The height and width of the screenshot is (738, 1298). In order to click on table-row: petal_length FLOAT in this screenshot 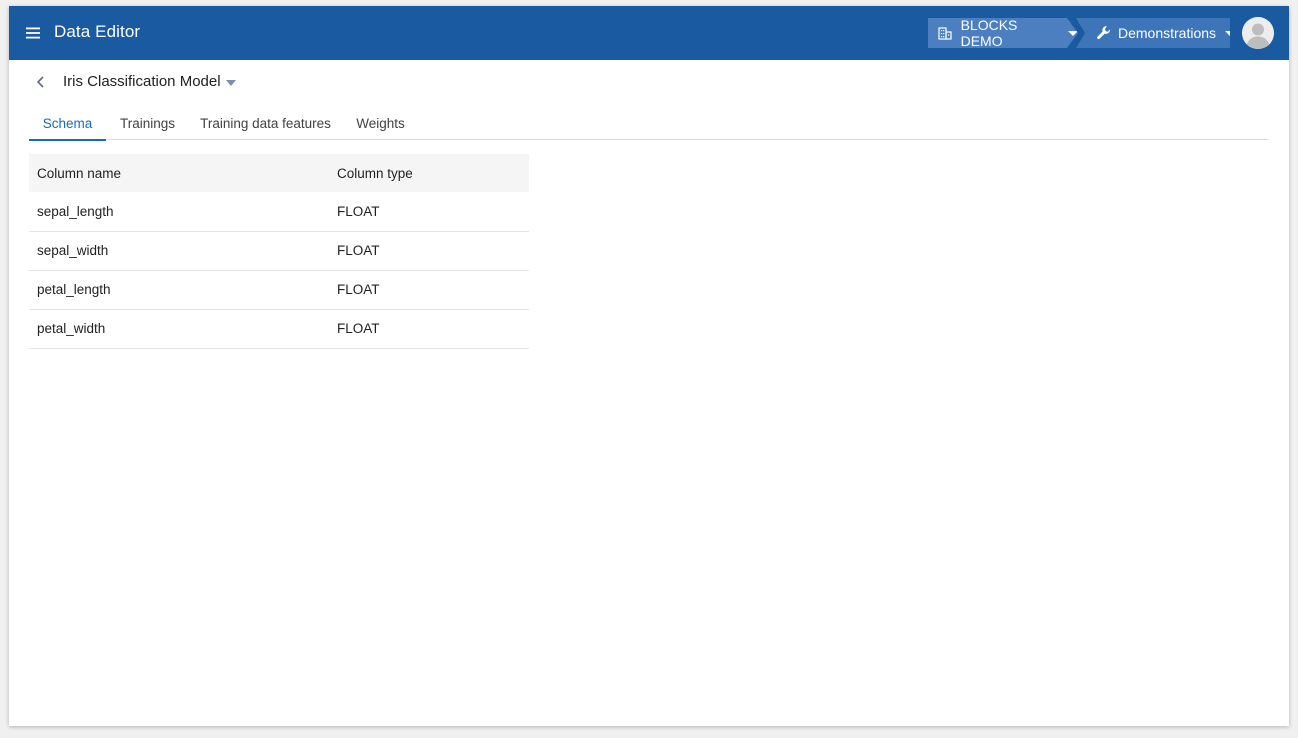, I will do `click(279, 290)`.